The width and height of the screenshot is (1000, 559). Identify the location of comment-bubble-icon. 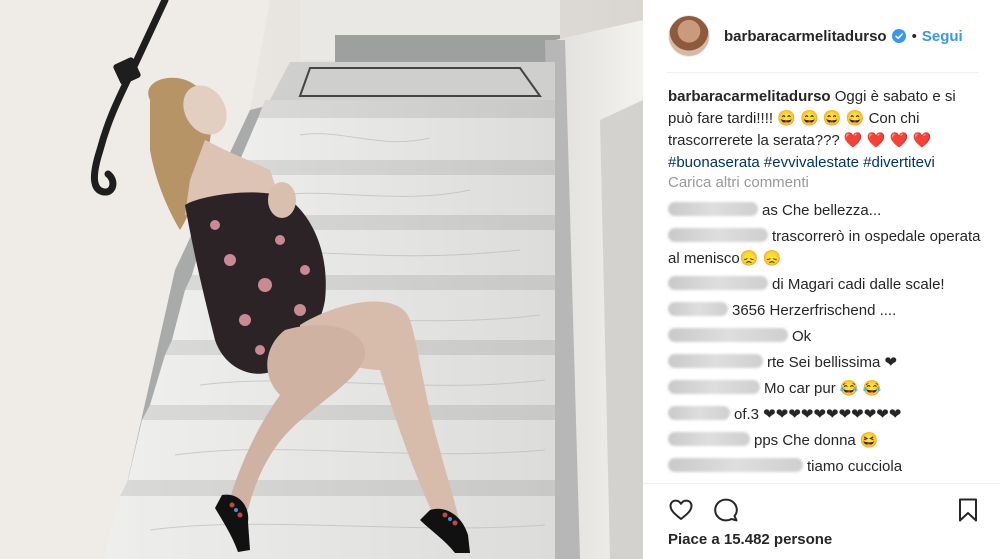
(726, 510).